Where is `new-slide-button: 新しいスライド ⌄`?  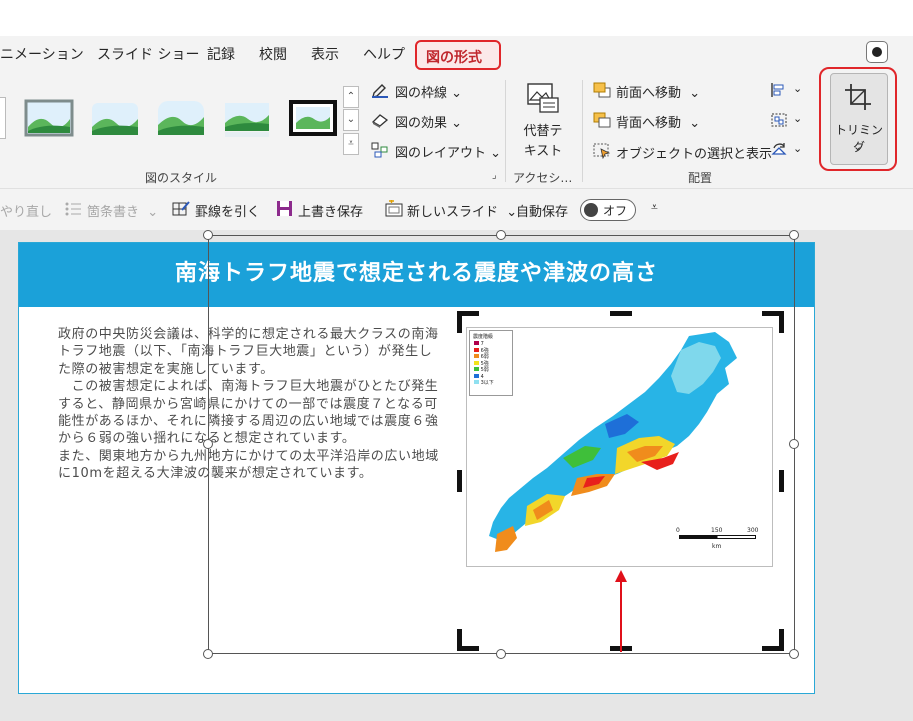
new-slide-button: 新しいスライド ⌄ is located at coordinates (462, 210).